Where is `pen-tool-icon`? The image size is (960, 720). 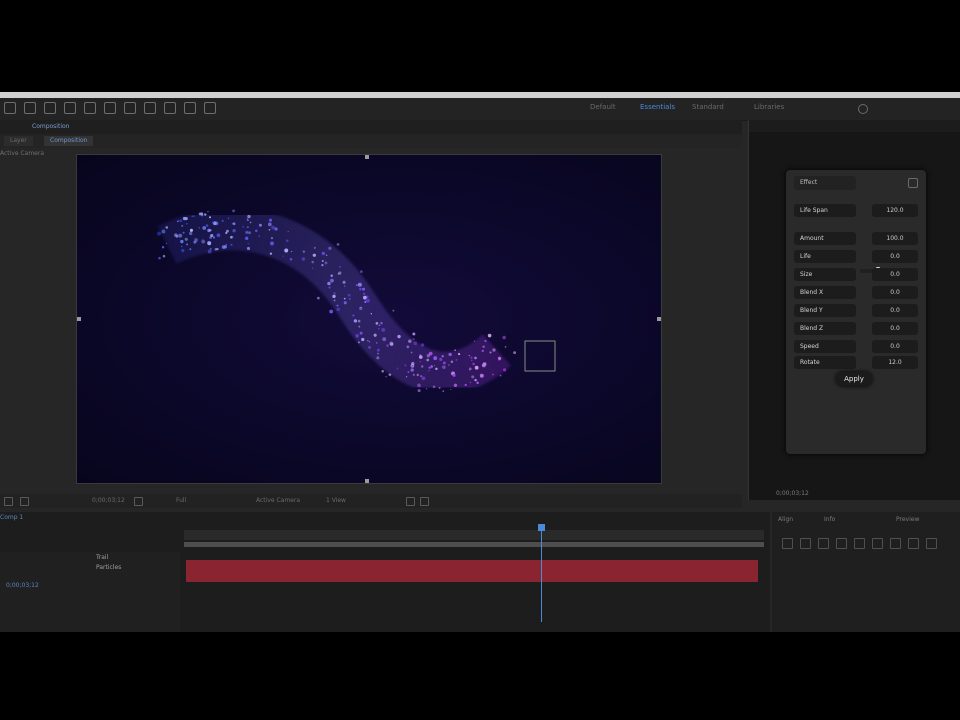
pen-tool-icon is located at coordinates (170, 108).